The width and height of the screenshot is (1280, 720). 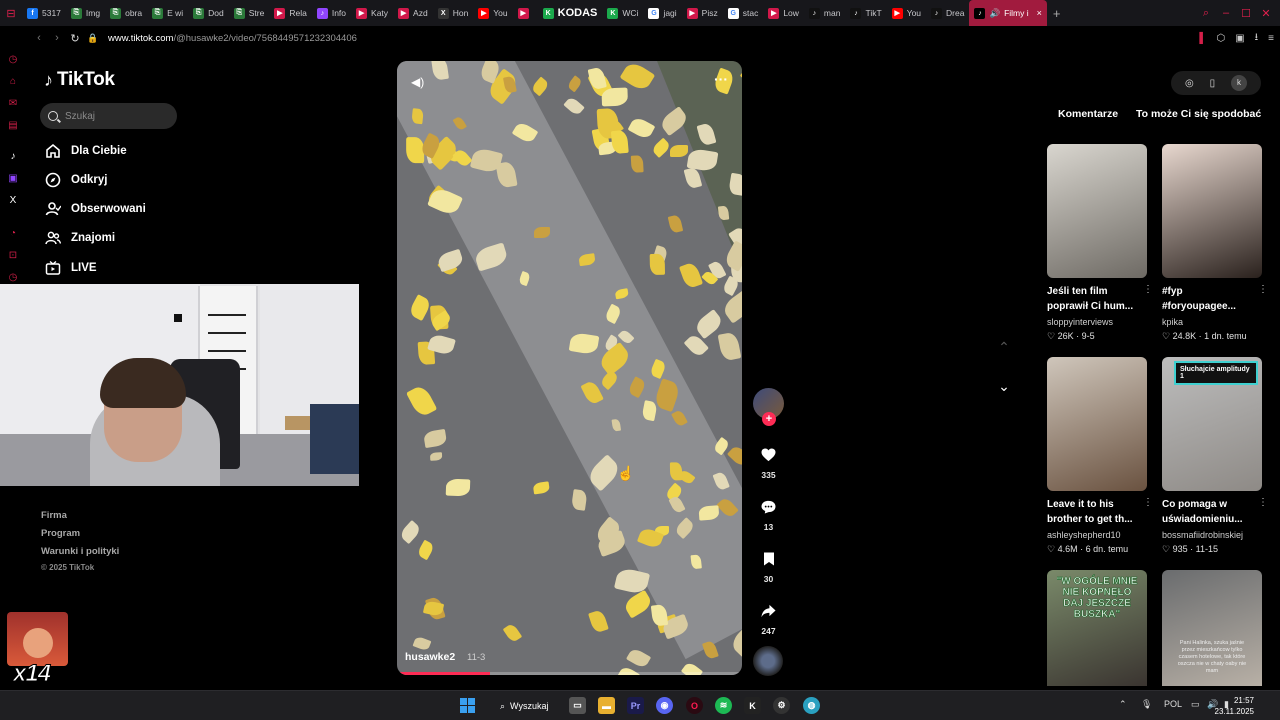 I want to click on more-options-icon: ···, so click(x=721, y=79).